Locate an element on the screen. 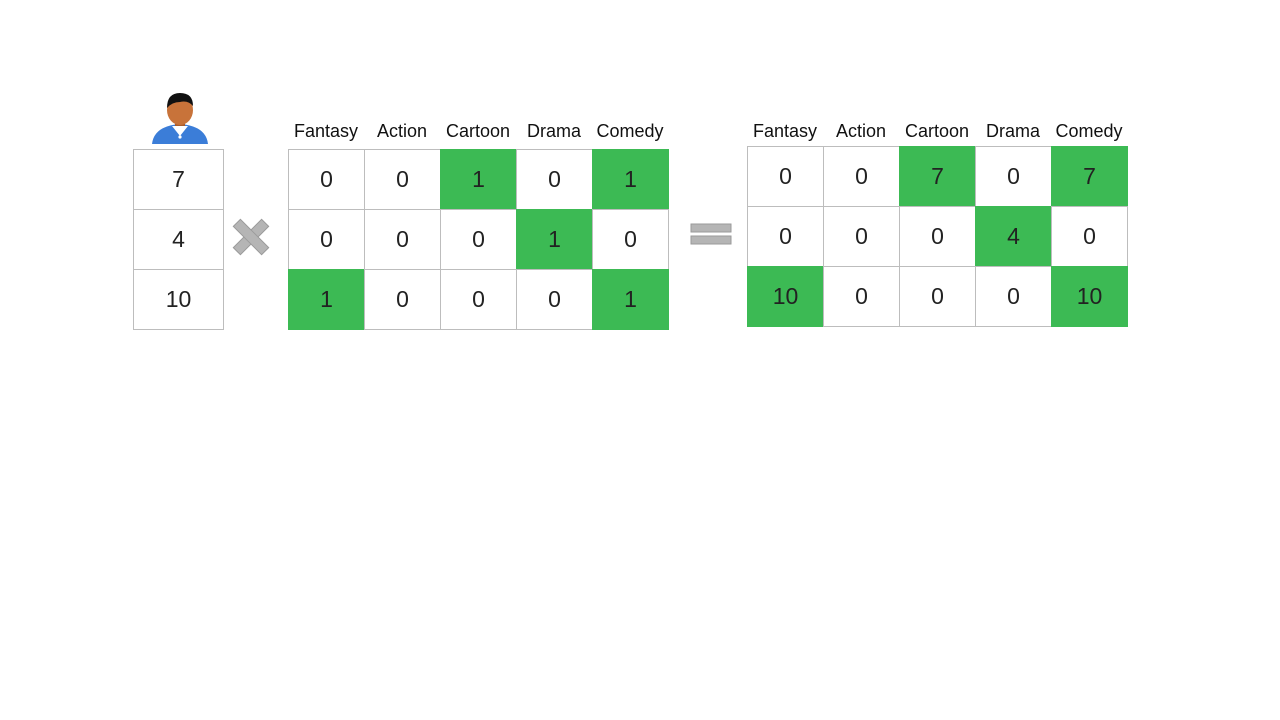  equals-icon is located at coordinates (711, 234).